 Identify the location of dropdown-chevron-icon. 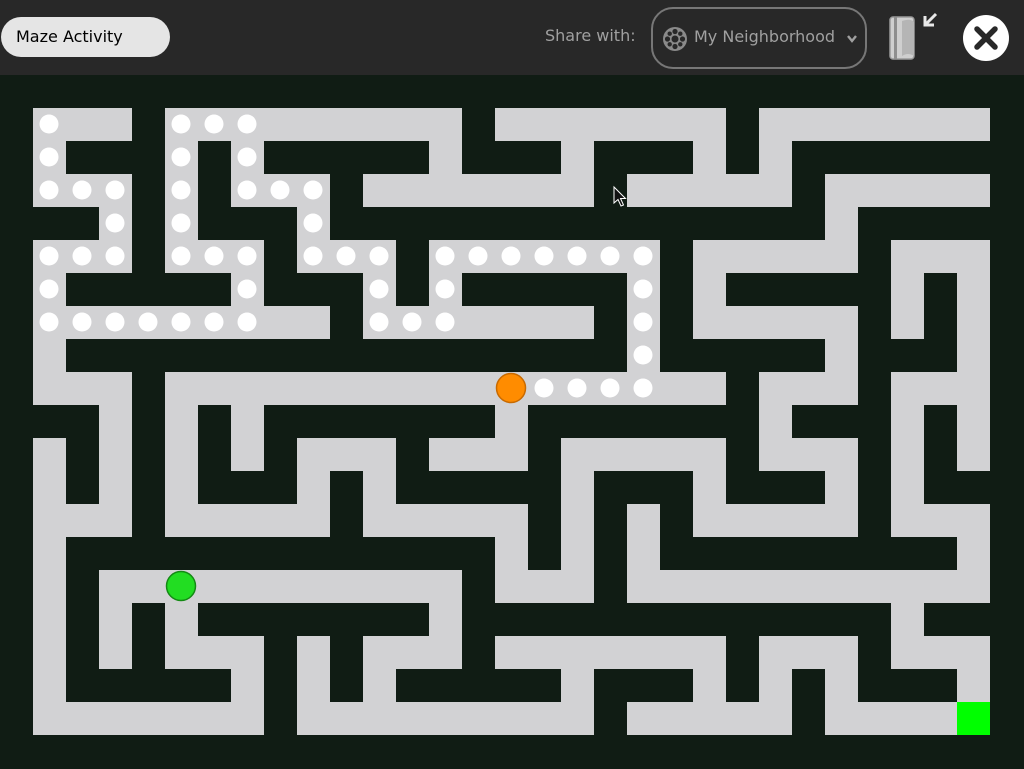
(852, 41).